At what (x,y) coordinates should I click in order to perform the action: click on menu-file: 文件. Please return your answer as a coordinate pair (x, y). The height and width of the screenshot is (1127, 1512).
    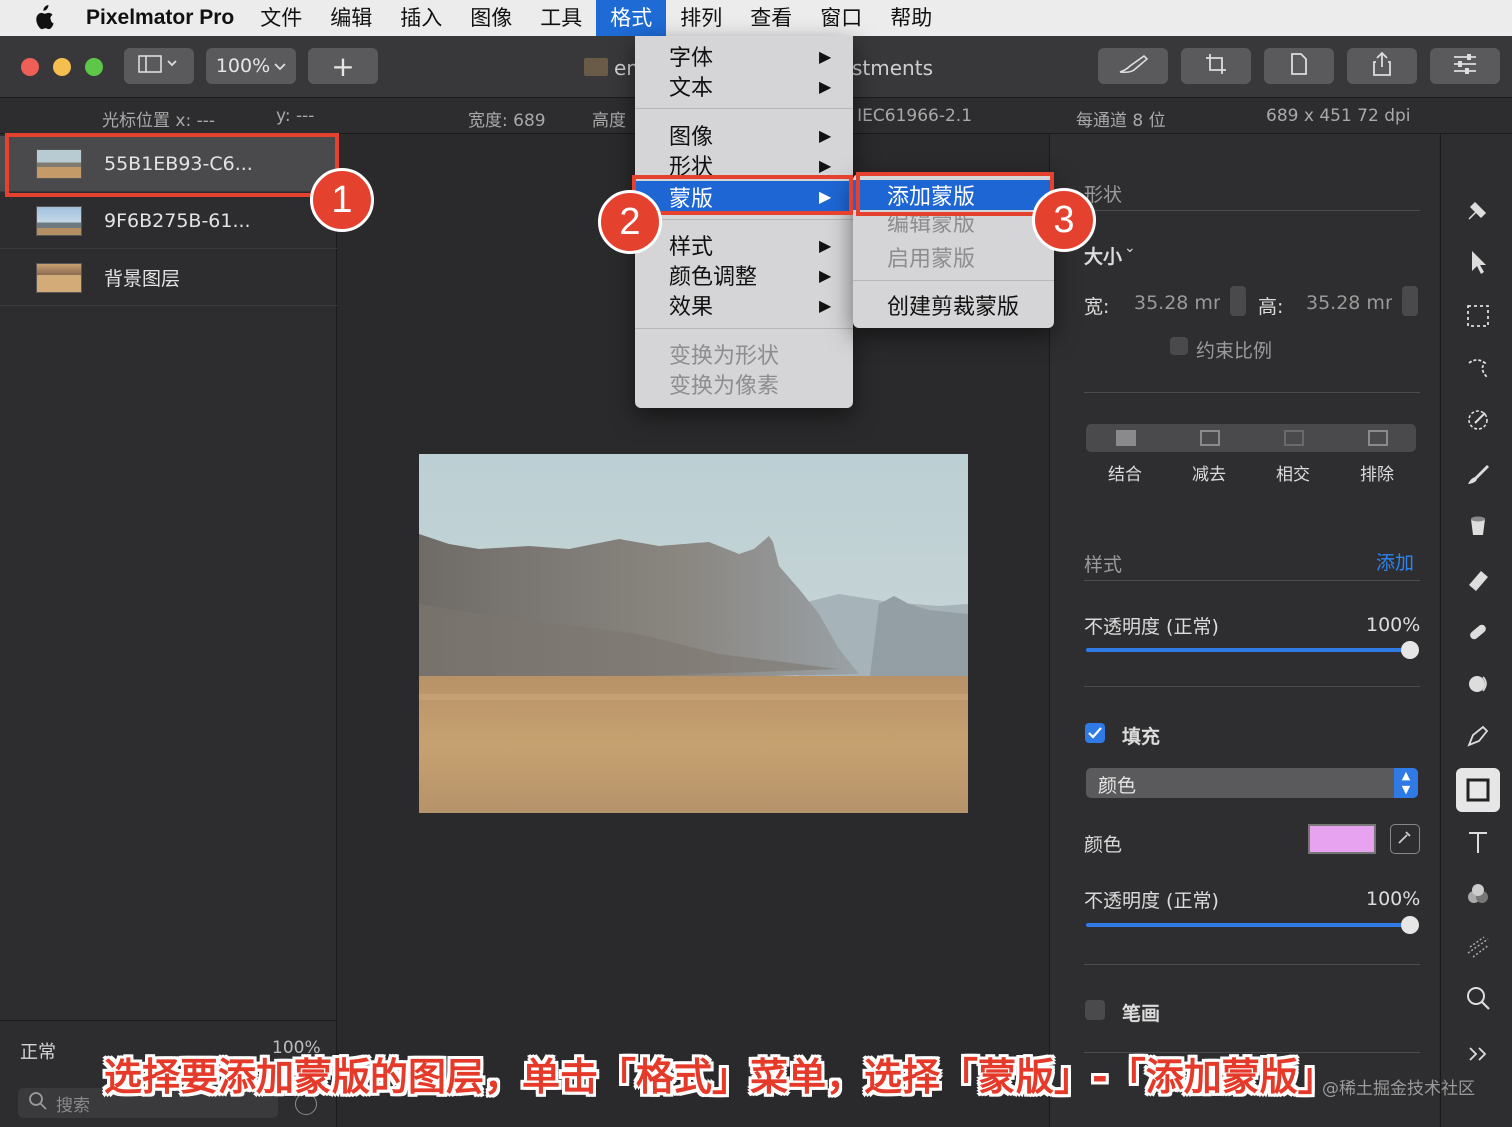
    Looking at the image, I should click on (281, 18).